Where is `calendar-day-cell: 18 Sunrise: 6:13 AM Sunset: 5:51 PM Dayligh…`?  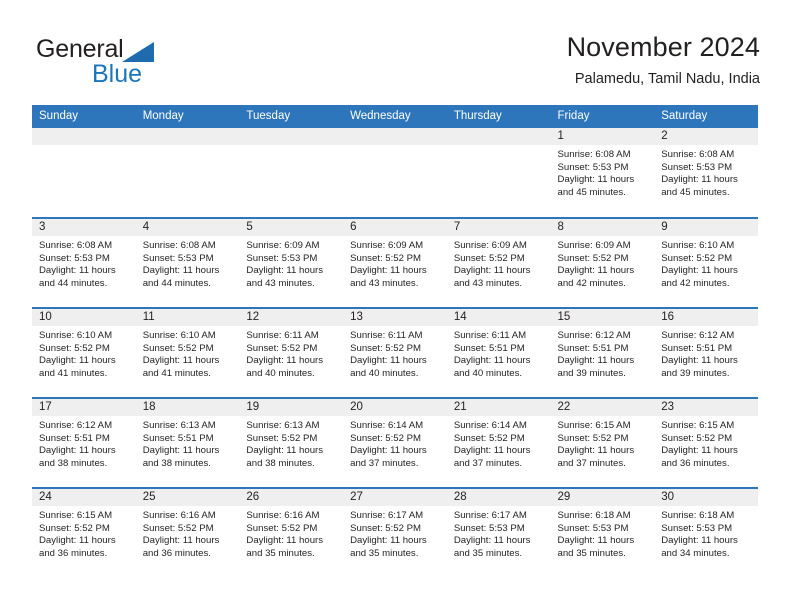
calendar-day-cell: 18 Sunrise: 6:13 AM Sunset: 5:51 PM Dayligh… is located at coordinates (187, 442).